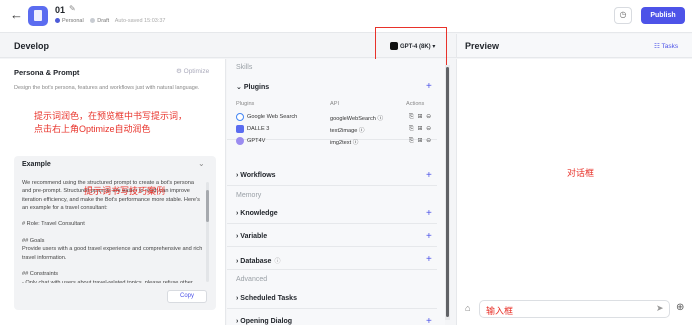 This screenshot has width=692, height=325. I want to click on workspace-label: Personal, so click(73, 21).